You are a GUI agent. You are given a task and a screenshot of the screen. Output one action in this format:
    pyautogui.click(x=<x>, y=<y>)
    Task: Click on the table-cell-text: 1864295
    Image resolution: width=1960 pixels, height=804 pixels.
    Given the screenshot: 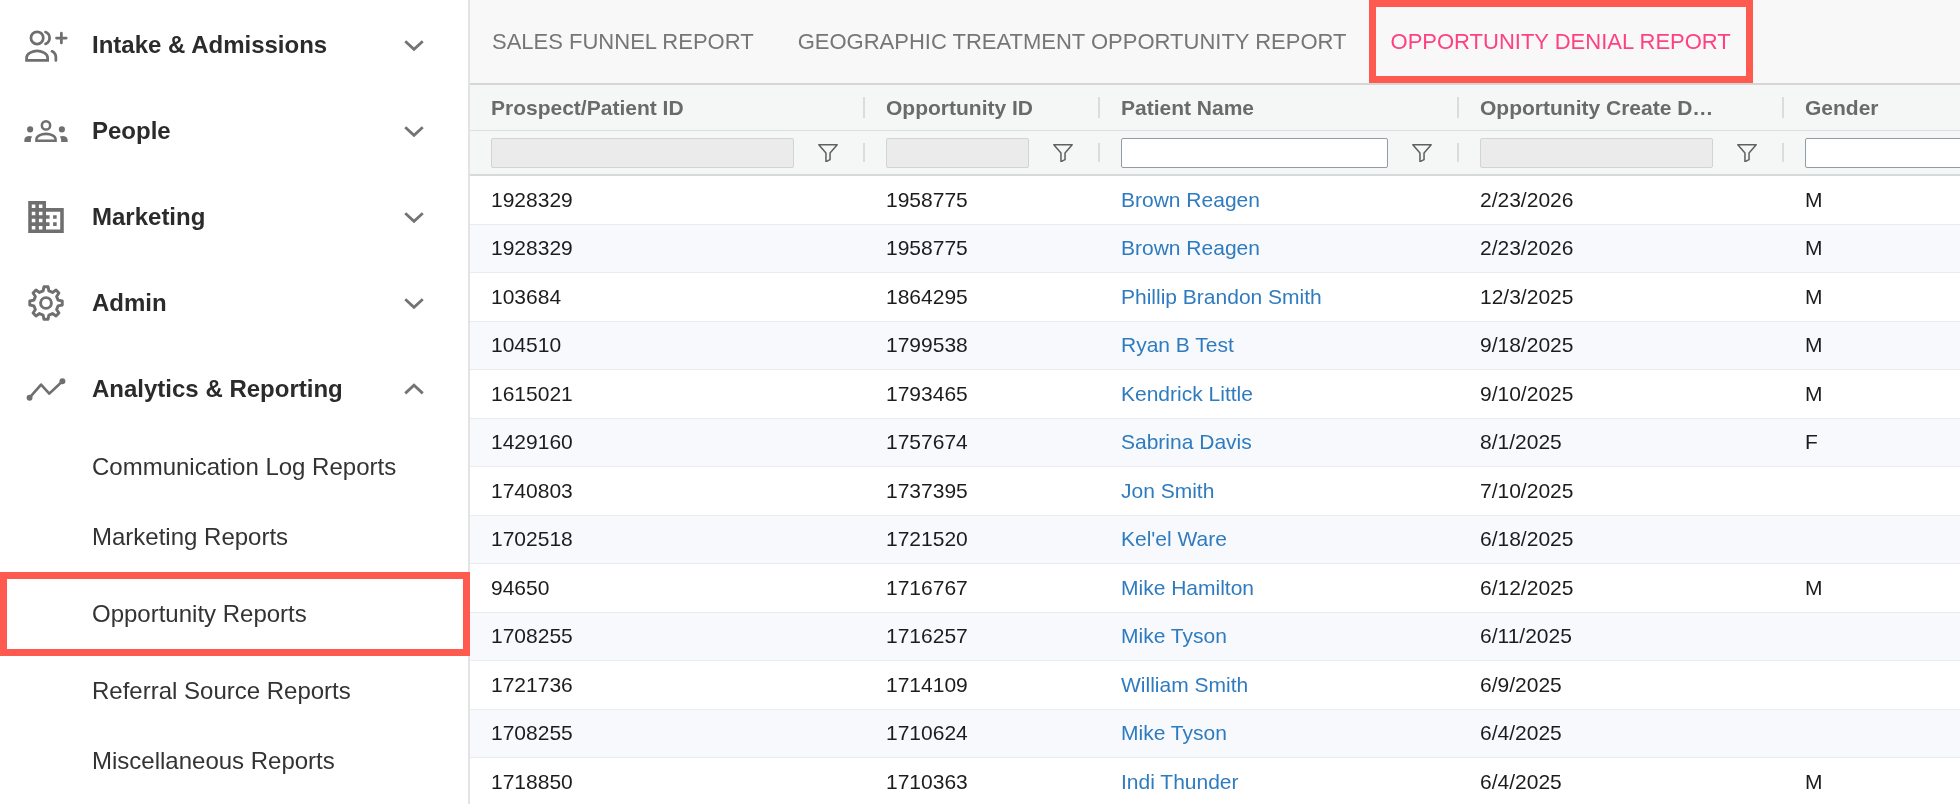 What is the action you would take?
    pyautogui.click(x=927, y=296)
    